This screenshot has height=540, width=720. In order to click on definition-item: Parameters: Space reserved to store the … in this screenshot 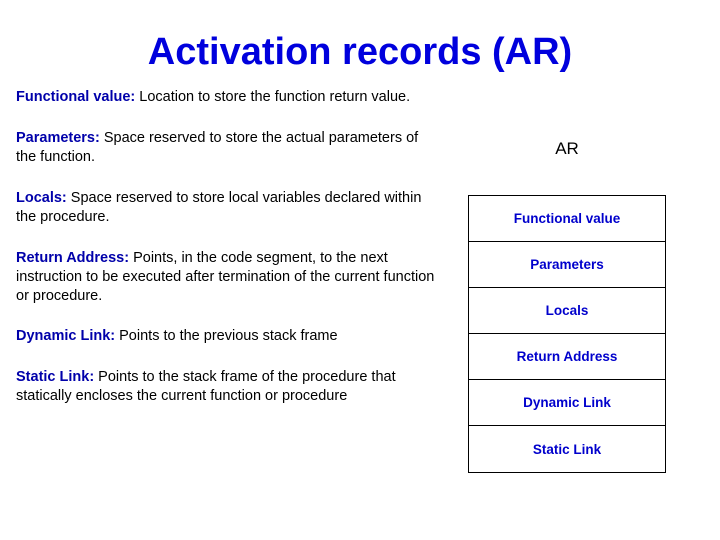, I will do `click(228, 148)`.